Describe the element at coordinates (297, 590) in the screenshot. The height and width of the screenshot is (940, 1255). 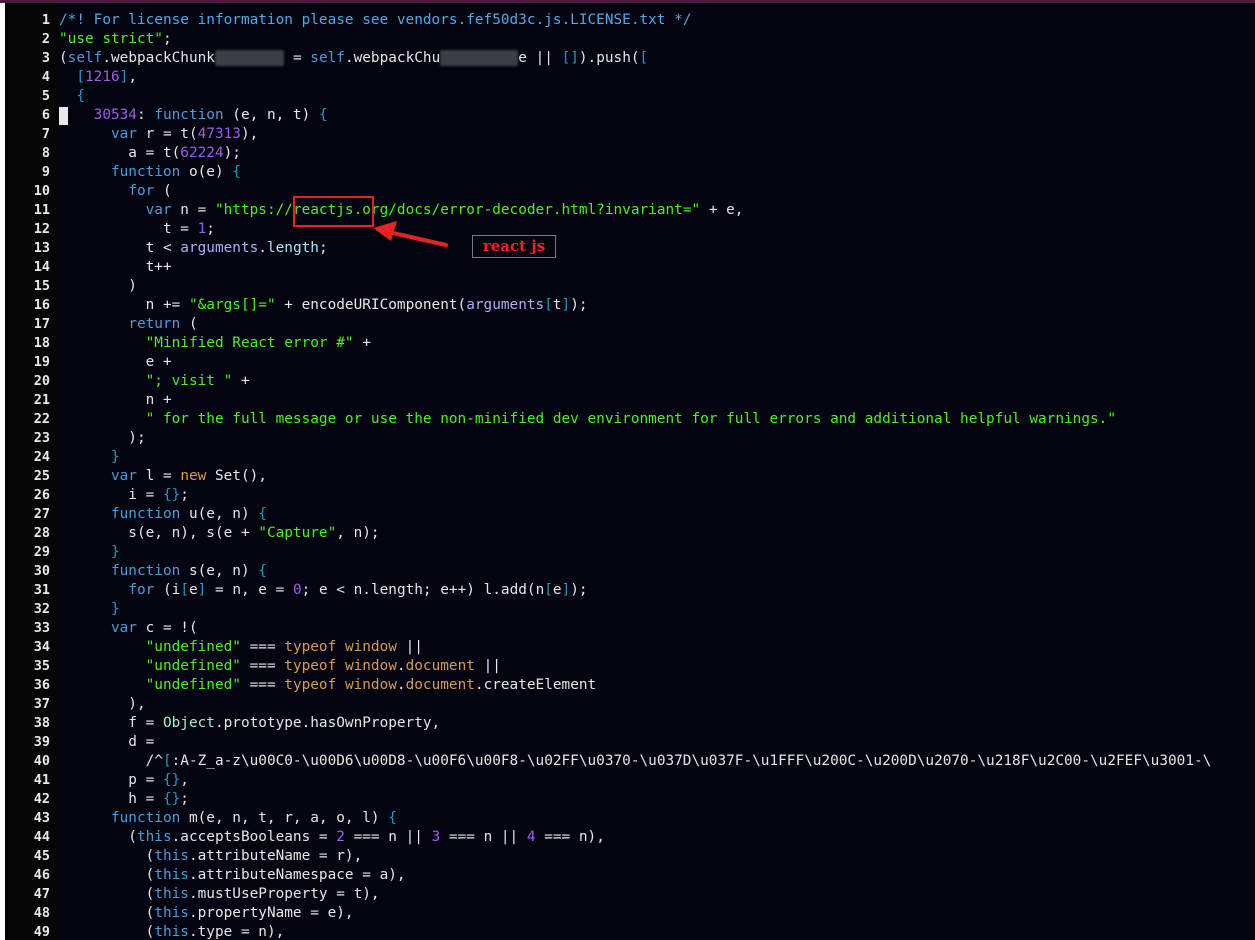
I see `code-token: 0` at that location.